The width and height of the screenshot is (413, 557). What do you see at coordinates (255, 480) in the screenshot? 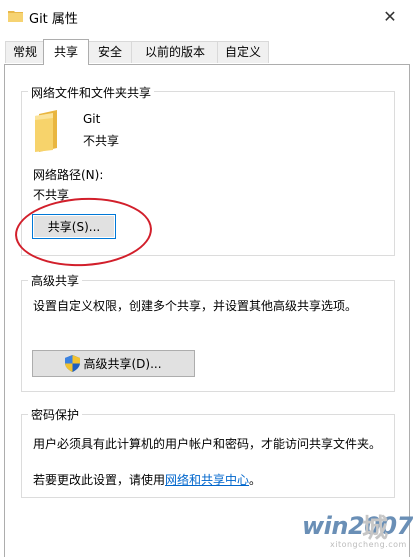
I see `password-change-suffix: 。` at bounding box center [255, 480].